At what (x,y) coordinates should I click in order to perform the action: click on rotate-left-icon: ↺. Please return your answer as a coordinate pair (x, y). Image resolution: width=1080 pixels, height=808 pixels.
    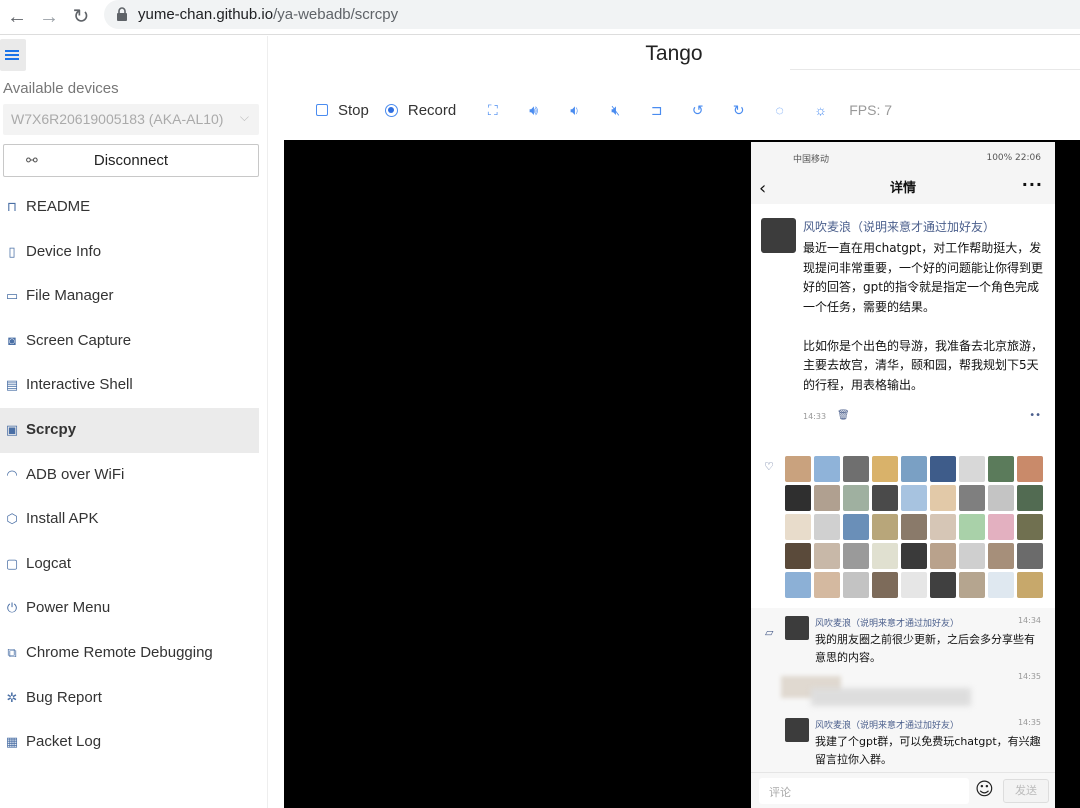
    Looking at the image, I should click on (697, 110).